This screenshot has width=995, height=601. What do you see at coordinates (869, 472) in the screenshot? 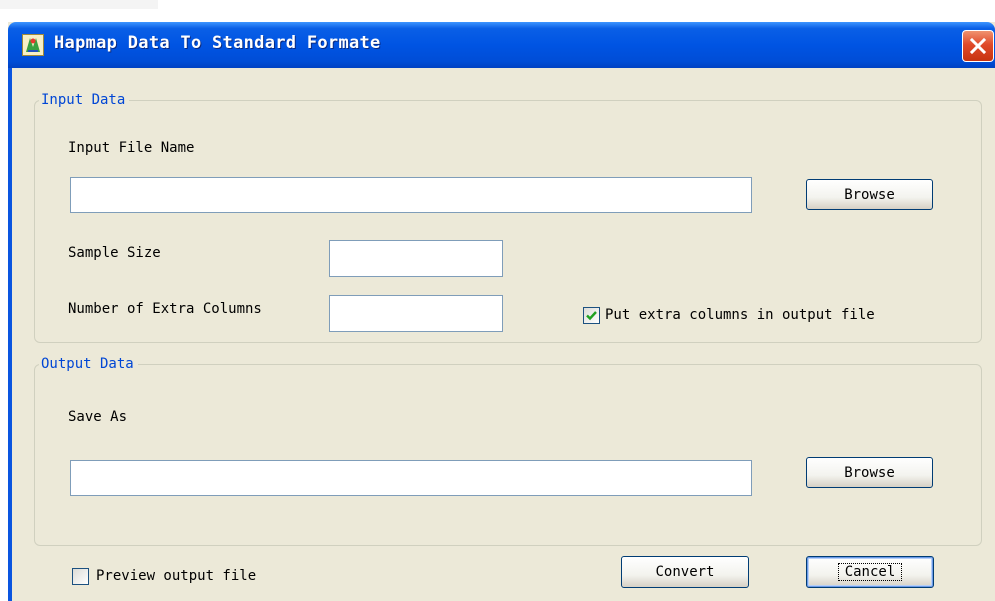
I see `output-browse-button: Browse` at bounding box center [869, 472].